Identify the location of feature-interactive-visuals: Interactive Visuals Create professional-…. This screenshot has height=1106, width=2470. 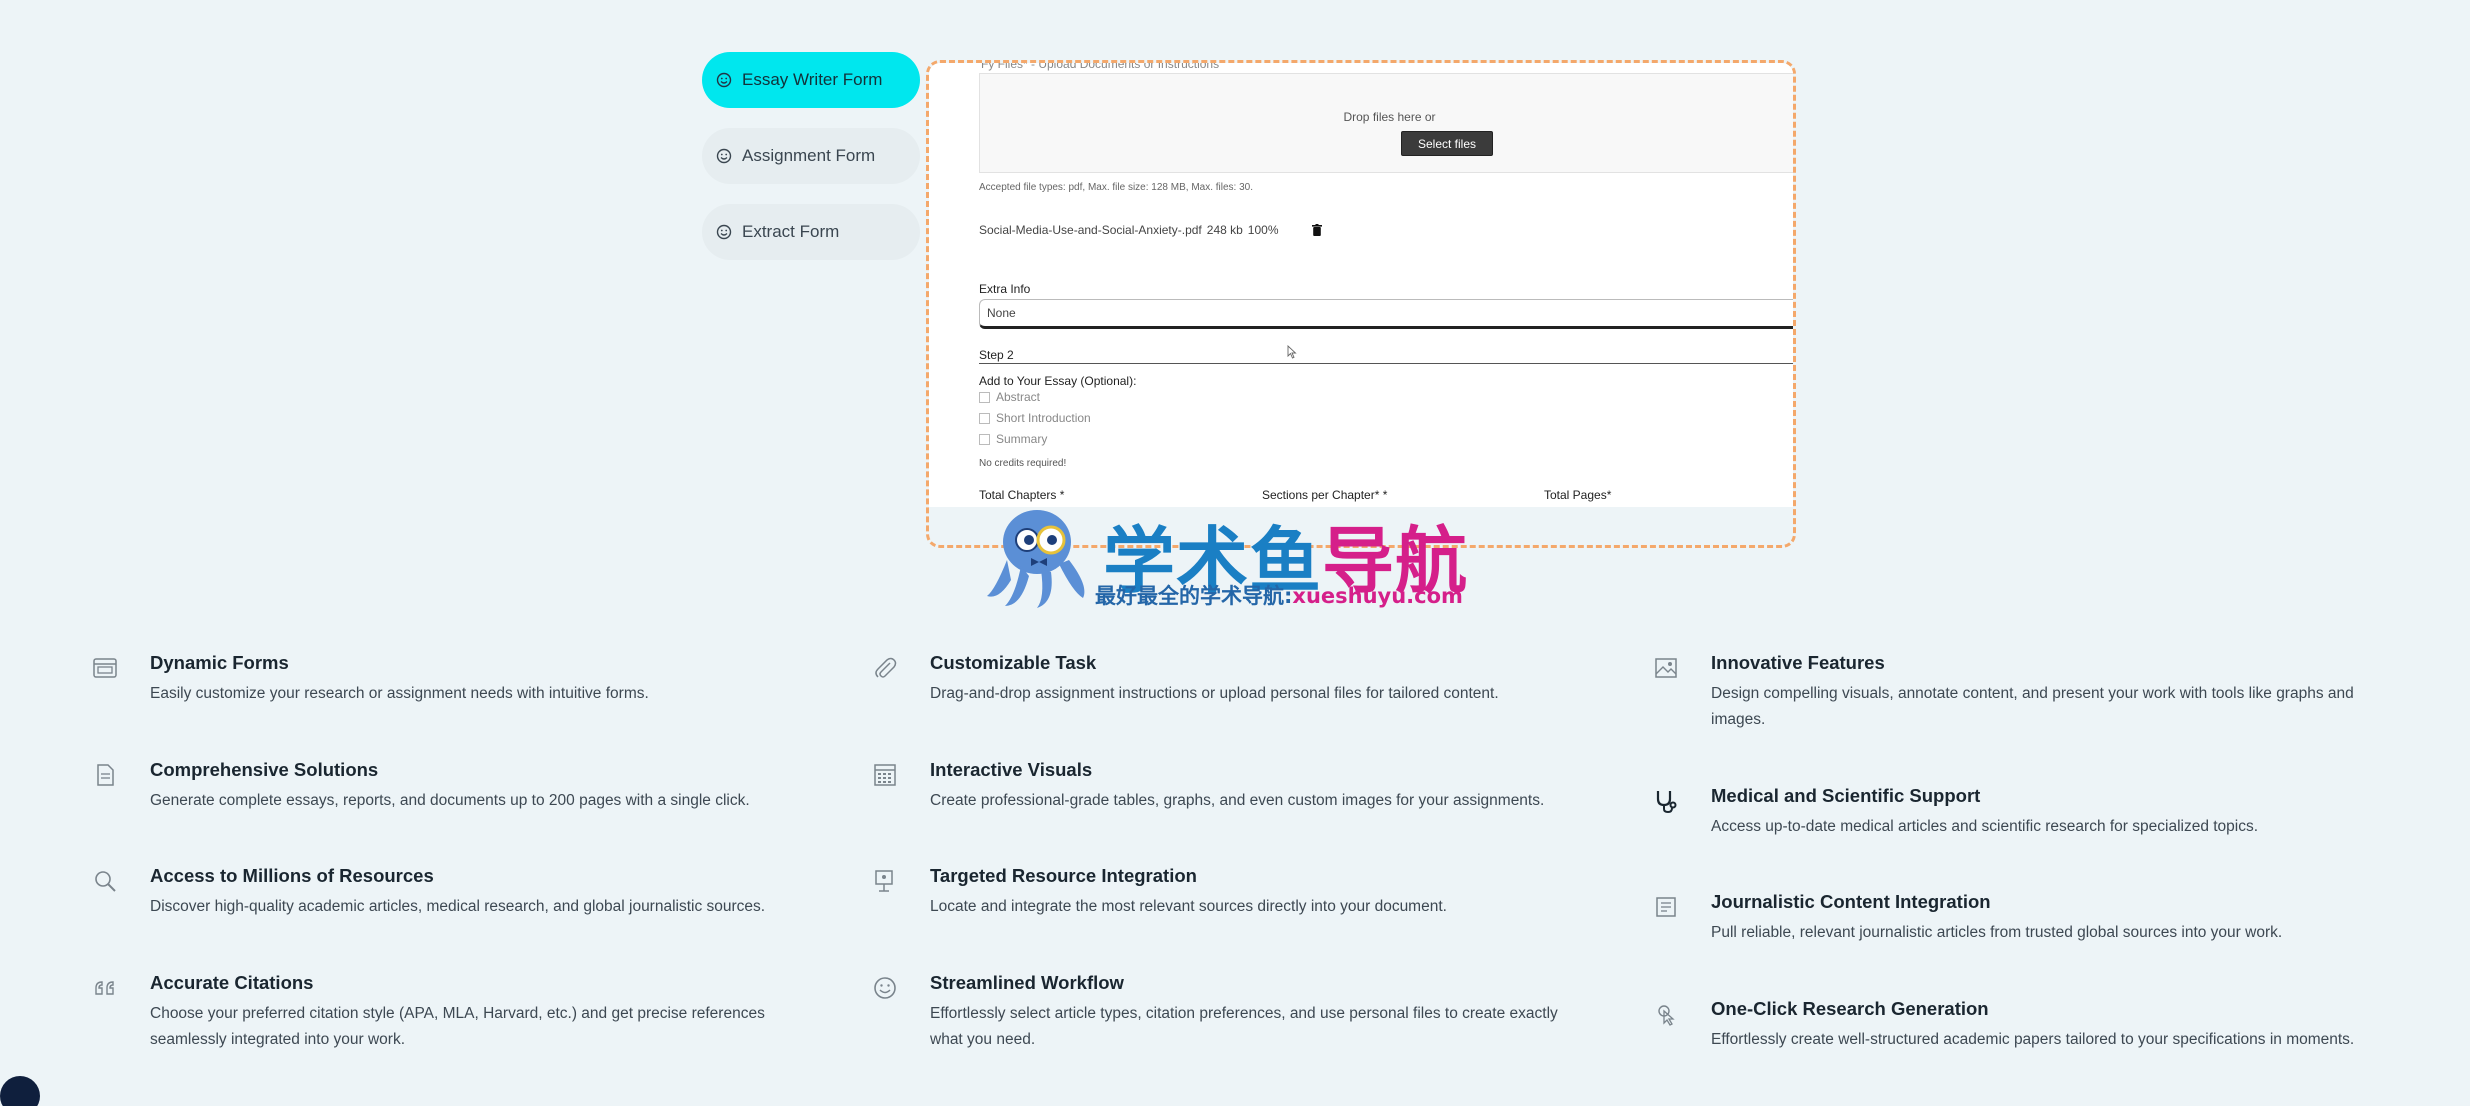
(1232, 786).